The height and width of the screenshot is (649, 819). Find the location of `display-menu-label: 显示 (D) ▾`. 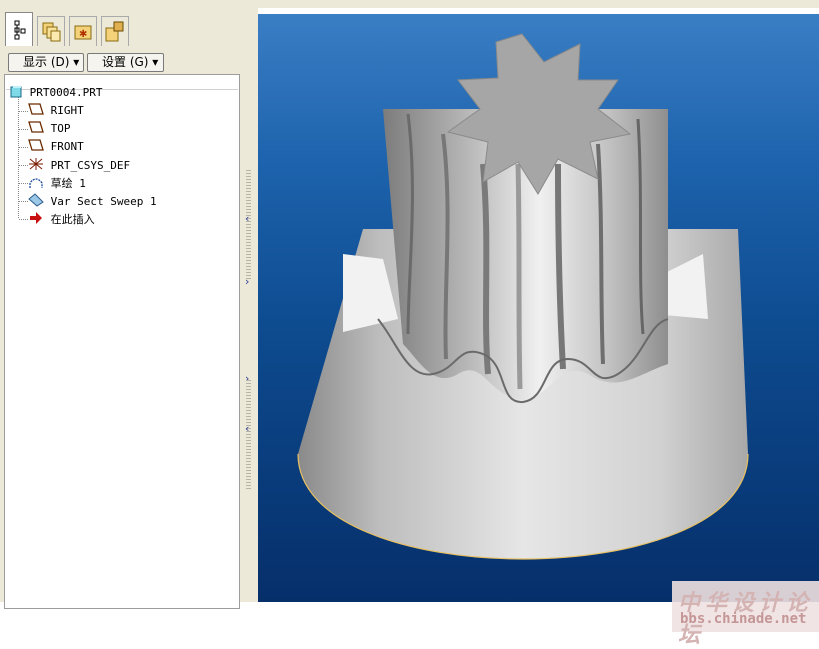

display-menu-label: 显示 (D) ▾ is located at coordinates (51, 62).